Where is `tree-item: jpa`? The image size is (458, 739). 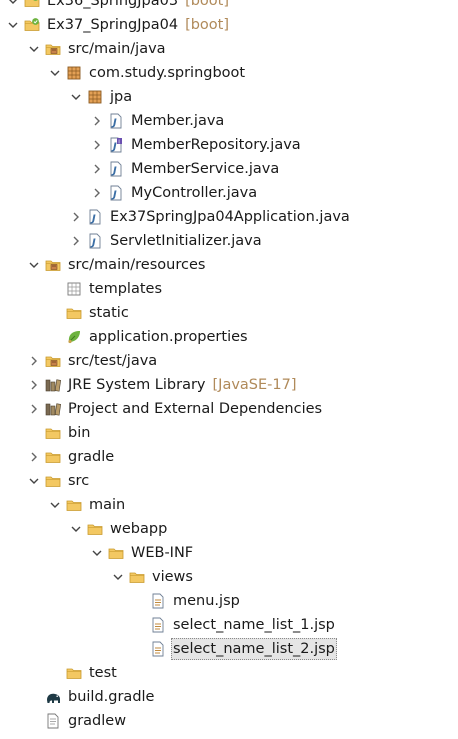 tree-item: jpa is located at coordinates (101, 97).